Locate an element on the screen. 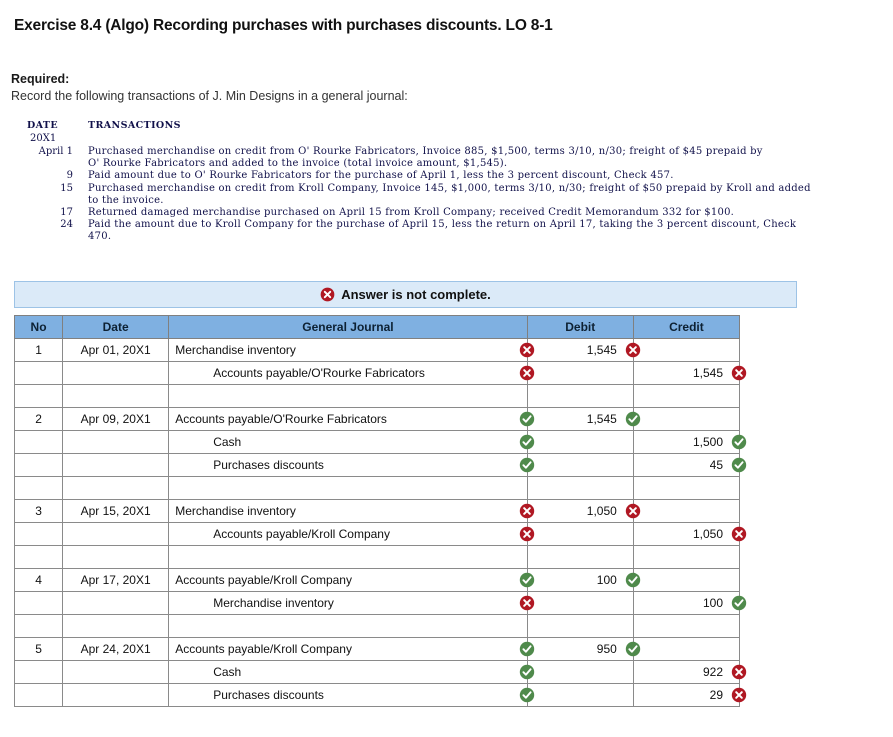 The image size is (893, 737). entry-number-cell: 4 is located at coordinates (38, 580).